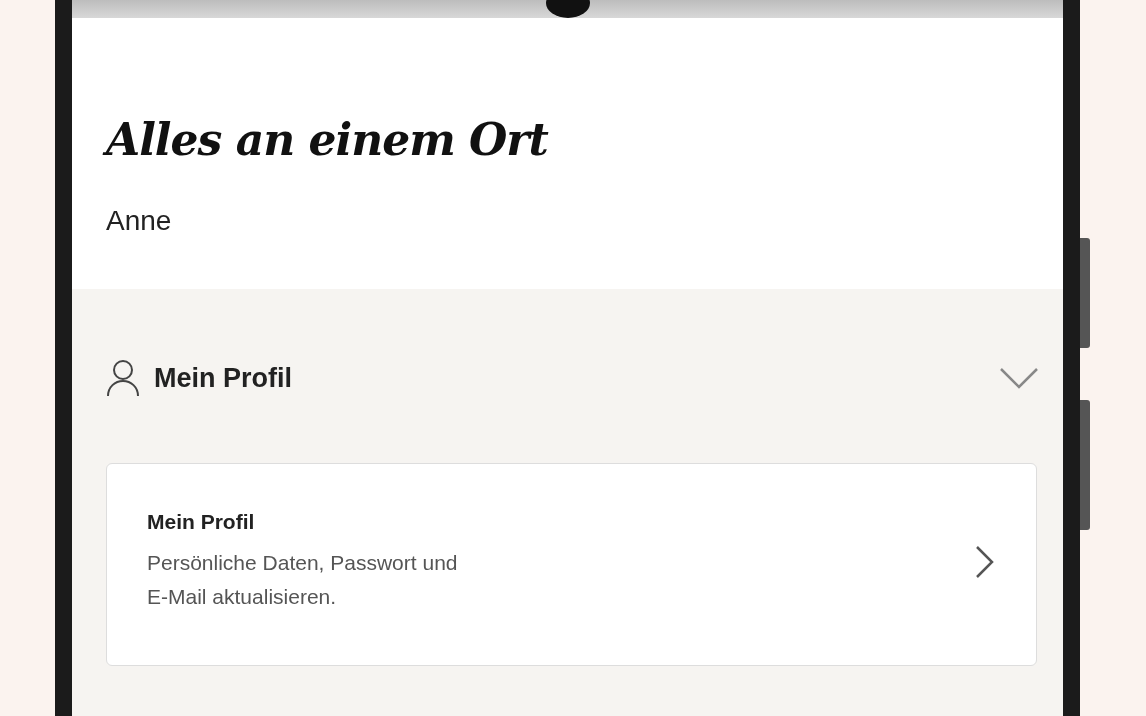 Image resolution: width=1146 pixels, height=716 pixels. What do you see at coordinates (123, 378) in the screenshot?
I see `user-icon` at bounding box center [123, 378].